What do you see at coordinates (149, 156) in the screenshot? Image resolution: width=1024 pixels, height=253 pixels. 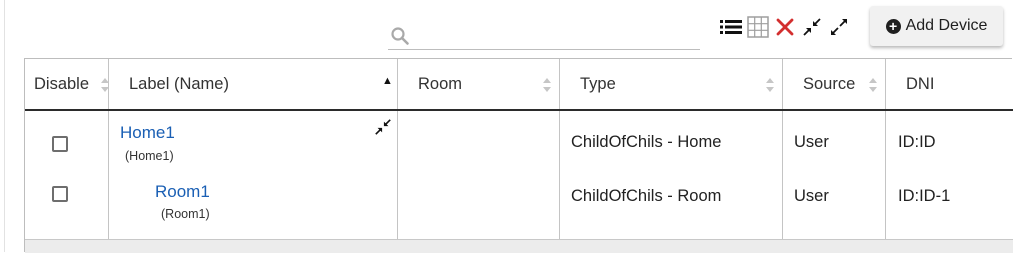 I see `device-name: (Home1)` at bounding box center [149, 156].